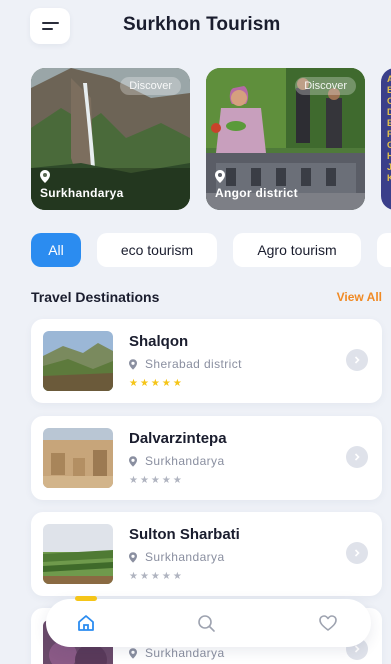 This screenshot has height=664, width=391. What do you see at coordinates (157, 250) in the screenshot?
I see `chip-eco-tourism: eco tourism` at bounding box center [157, 250].